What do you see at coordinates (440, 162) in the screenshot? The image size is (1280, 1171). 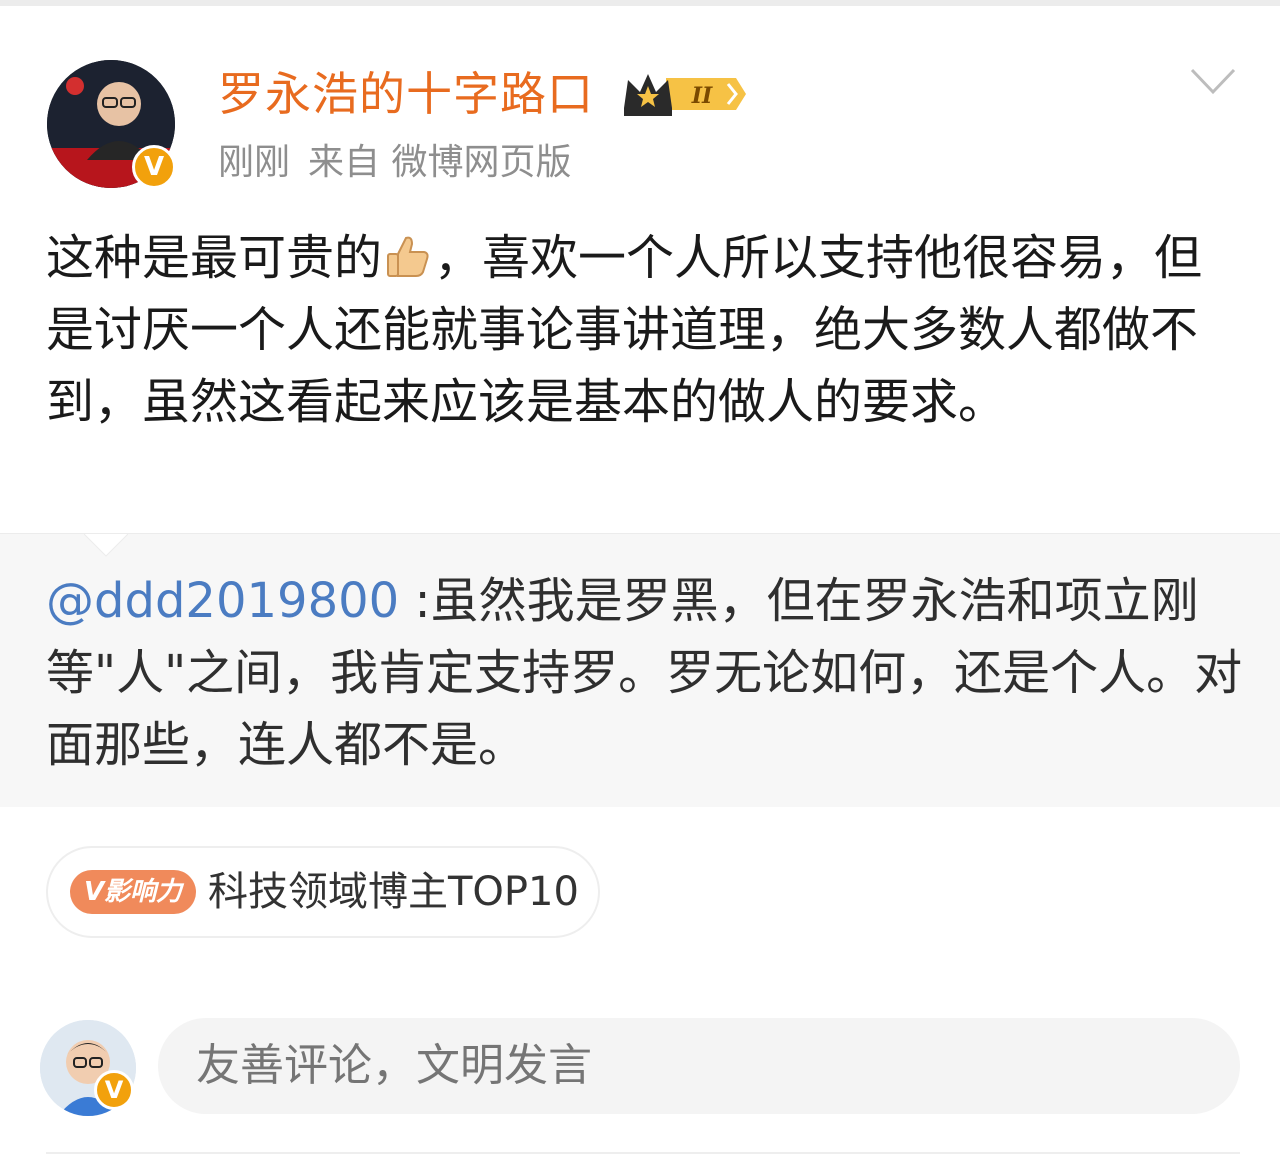 I see `post-source: 来自 微博网页版` at bounding box center [440, 162].